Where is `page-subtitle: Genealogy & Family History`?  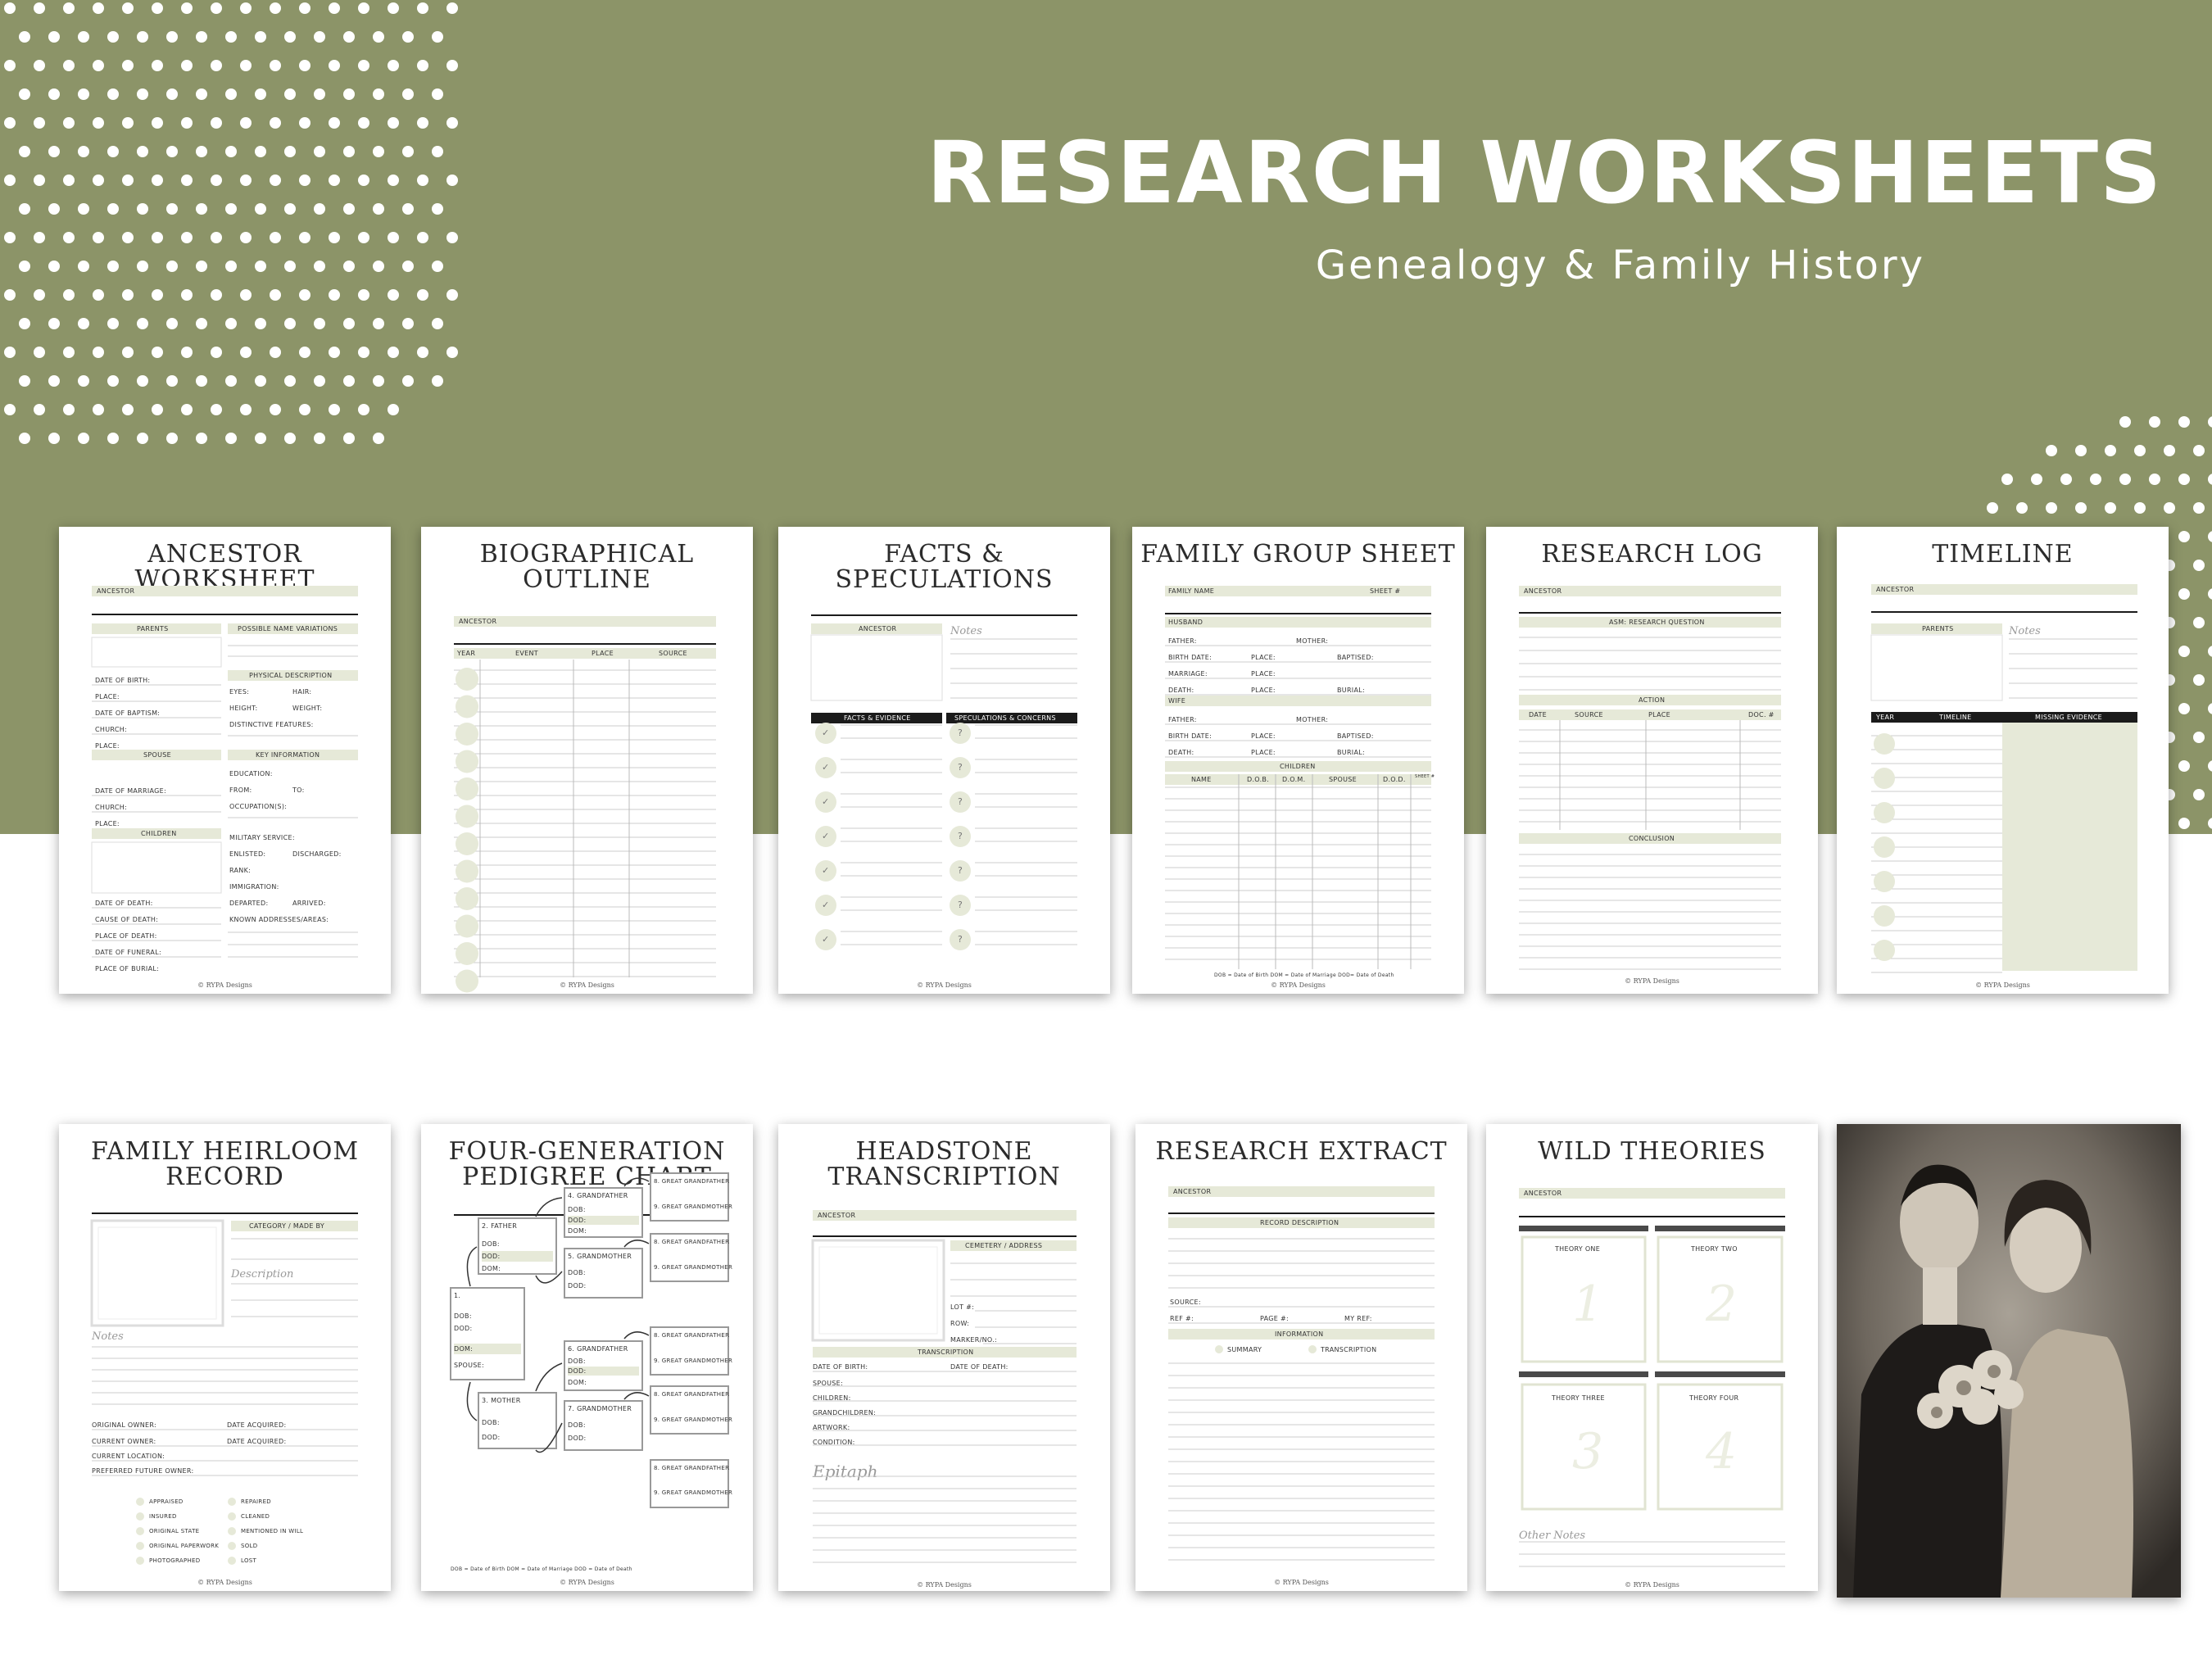
page-subtitle: Genealogy & Family History is located at coordinates (1620, 265).